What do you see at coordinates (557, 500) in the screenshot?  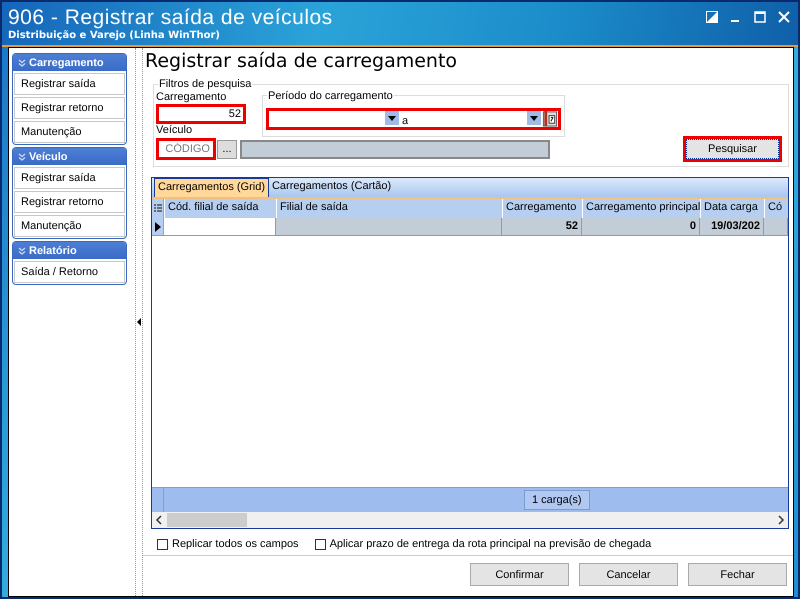 I see `record-count: 1 carga(s)` at bounding box center [557, 500].